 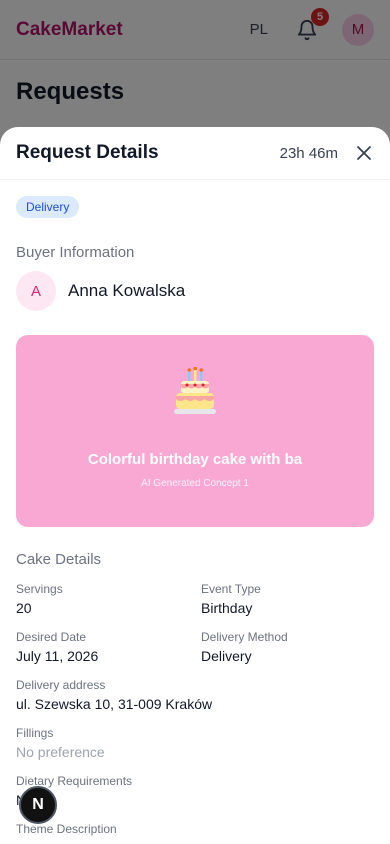 I want to click on fillings-label: Fillings, so click(x=35, y=733).